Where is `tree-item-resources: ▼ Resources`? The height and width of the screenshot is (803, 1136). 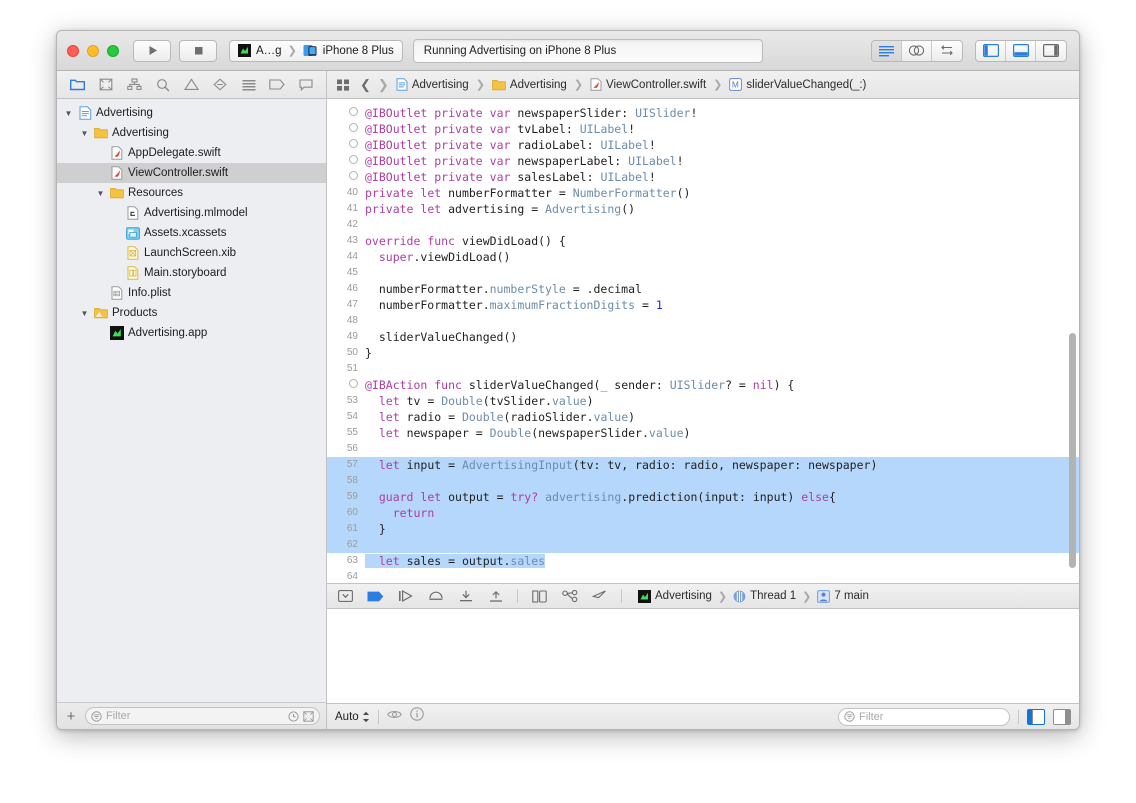
tree-item-resources: ▼ Resources is located at coordinates (191, 193).